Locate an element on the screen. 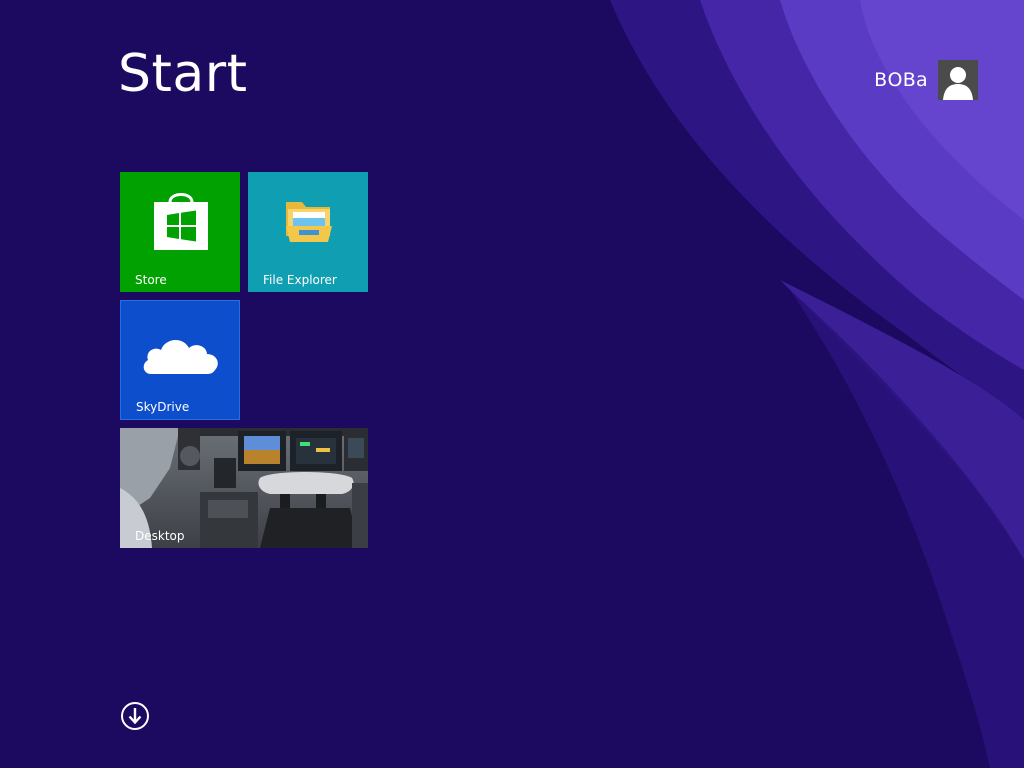  tile-skydrive: SkyDrive is located at coordinates (180, 360).